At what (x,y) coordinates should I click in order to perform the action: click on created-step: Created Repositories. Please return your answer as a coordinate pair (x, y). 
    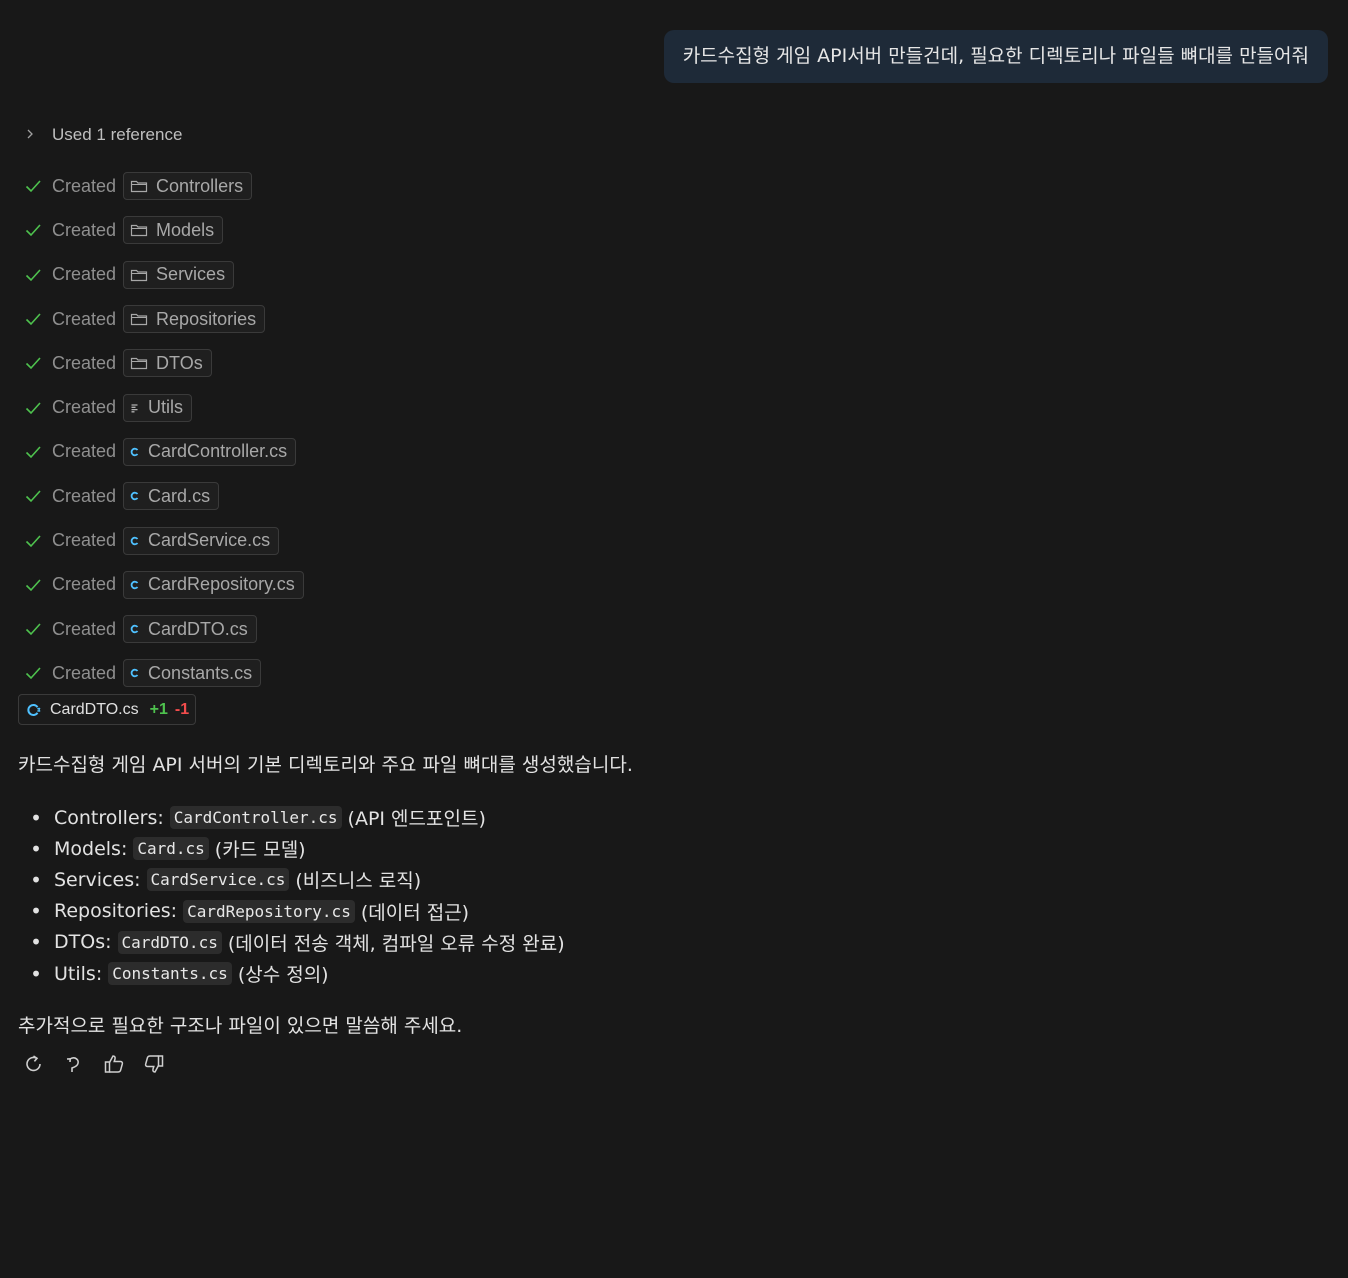
    Looking at the image, I should click on (164, 319).